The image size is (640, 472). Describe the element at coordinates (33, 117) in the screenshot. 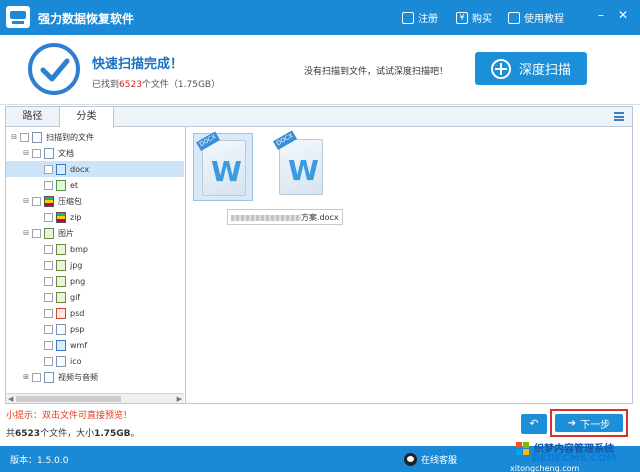

I see `tab-path: 路径` at that location.